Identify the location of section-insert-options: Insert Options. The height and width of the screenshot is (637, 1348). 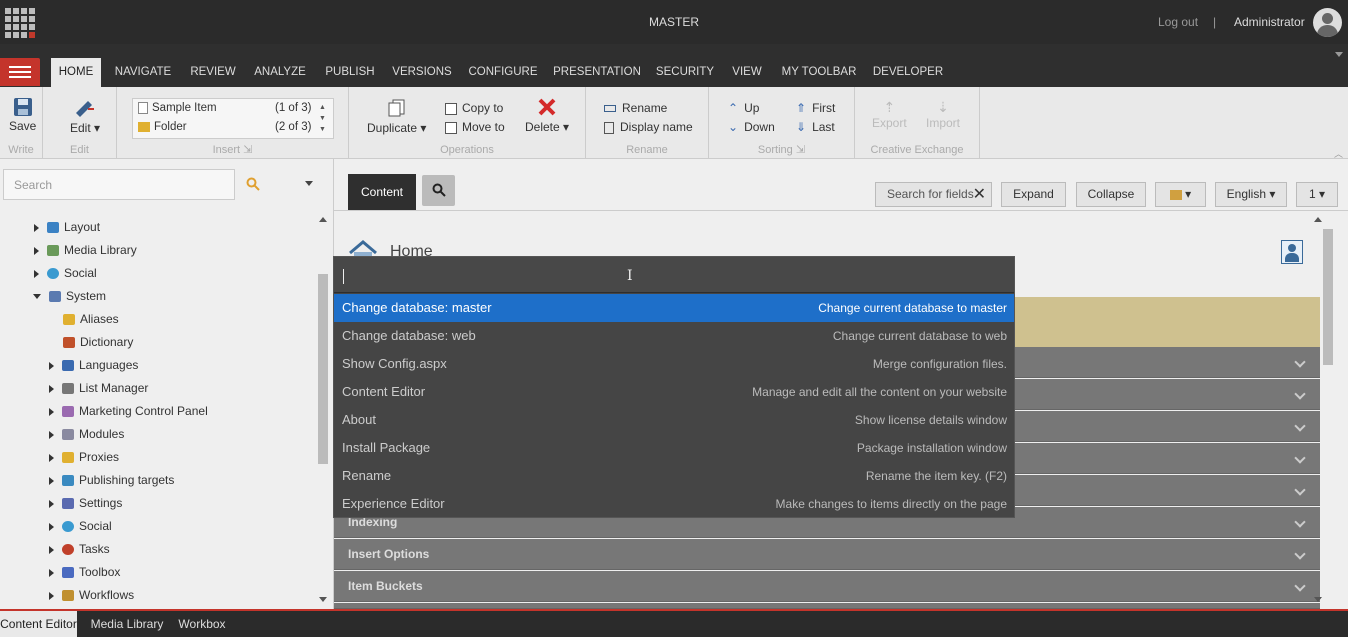
(827, 554).